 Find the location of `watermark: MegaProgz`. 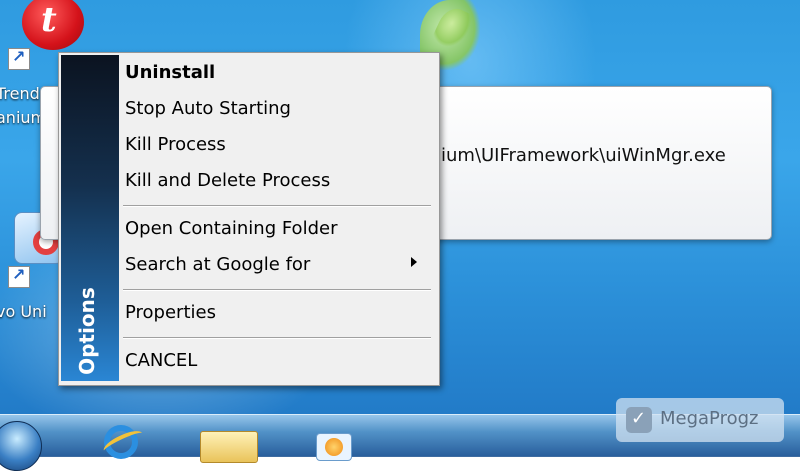

watermark: MegaProgz is located at coordinates (700, 420).